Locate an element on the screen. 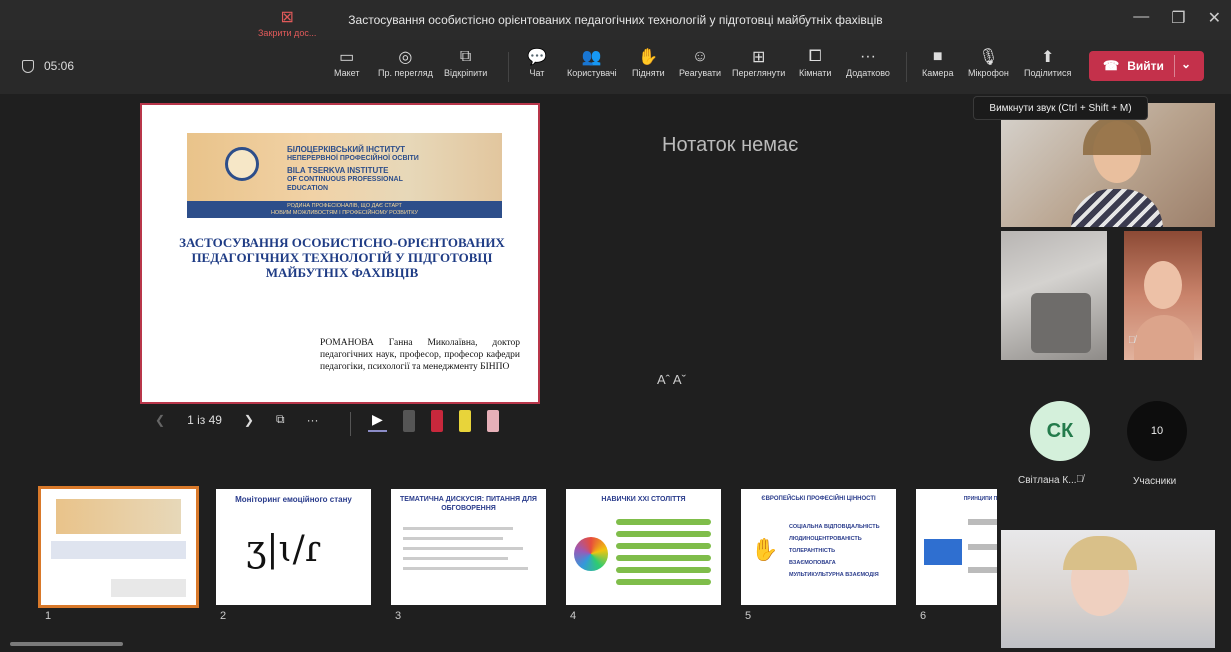 The height and width of the screenshot is (652, 1231). more-options-icon: ··· is located at coordinates (313, 420).